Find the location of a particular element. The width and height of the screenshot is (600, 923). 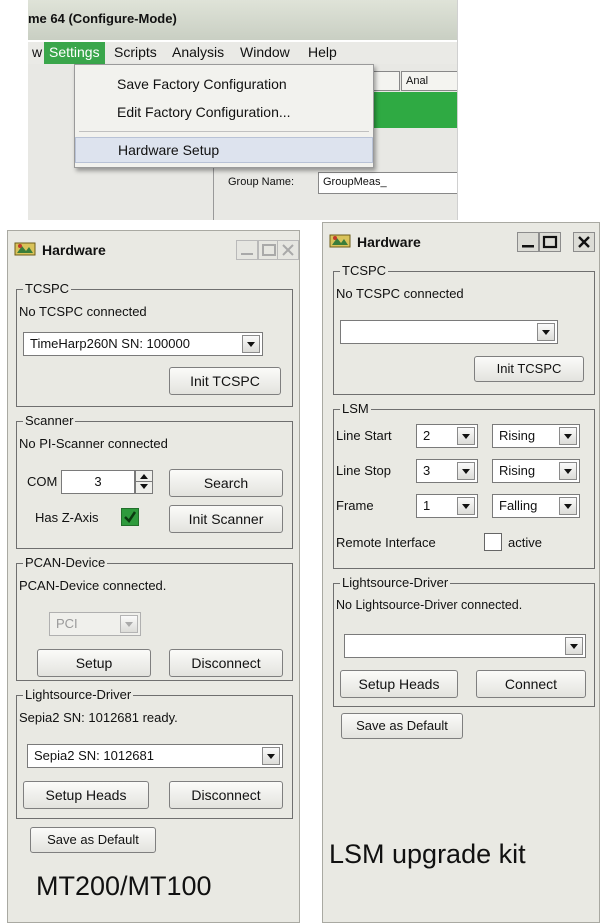

menu-window: Window is located at coordinates (265, 52).